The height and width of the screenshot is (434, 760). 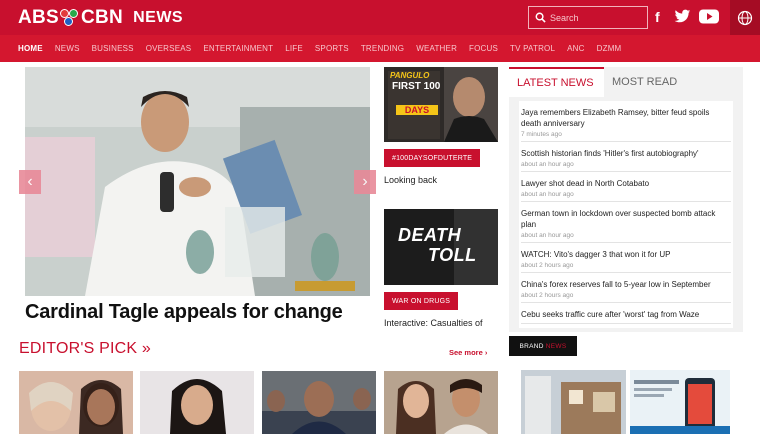 What do you see at coordinates (410, 180) in the screenshot?
I see `story-headline-looking-back: Looking back` at bounding box center [410, 180].